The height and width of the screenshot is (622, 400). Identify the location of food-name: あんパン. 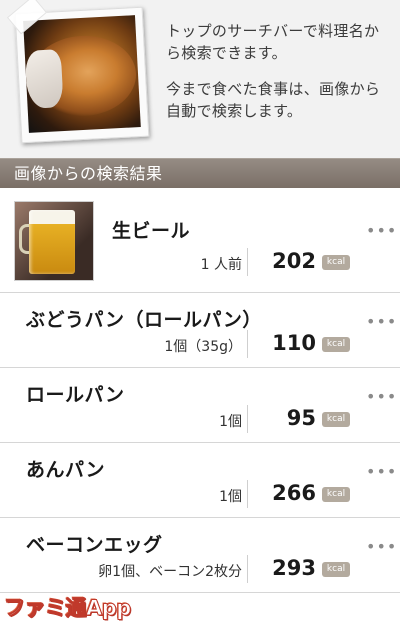
(65, 470).